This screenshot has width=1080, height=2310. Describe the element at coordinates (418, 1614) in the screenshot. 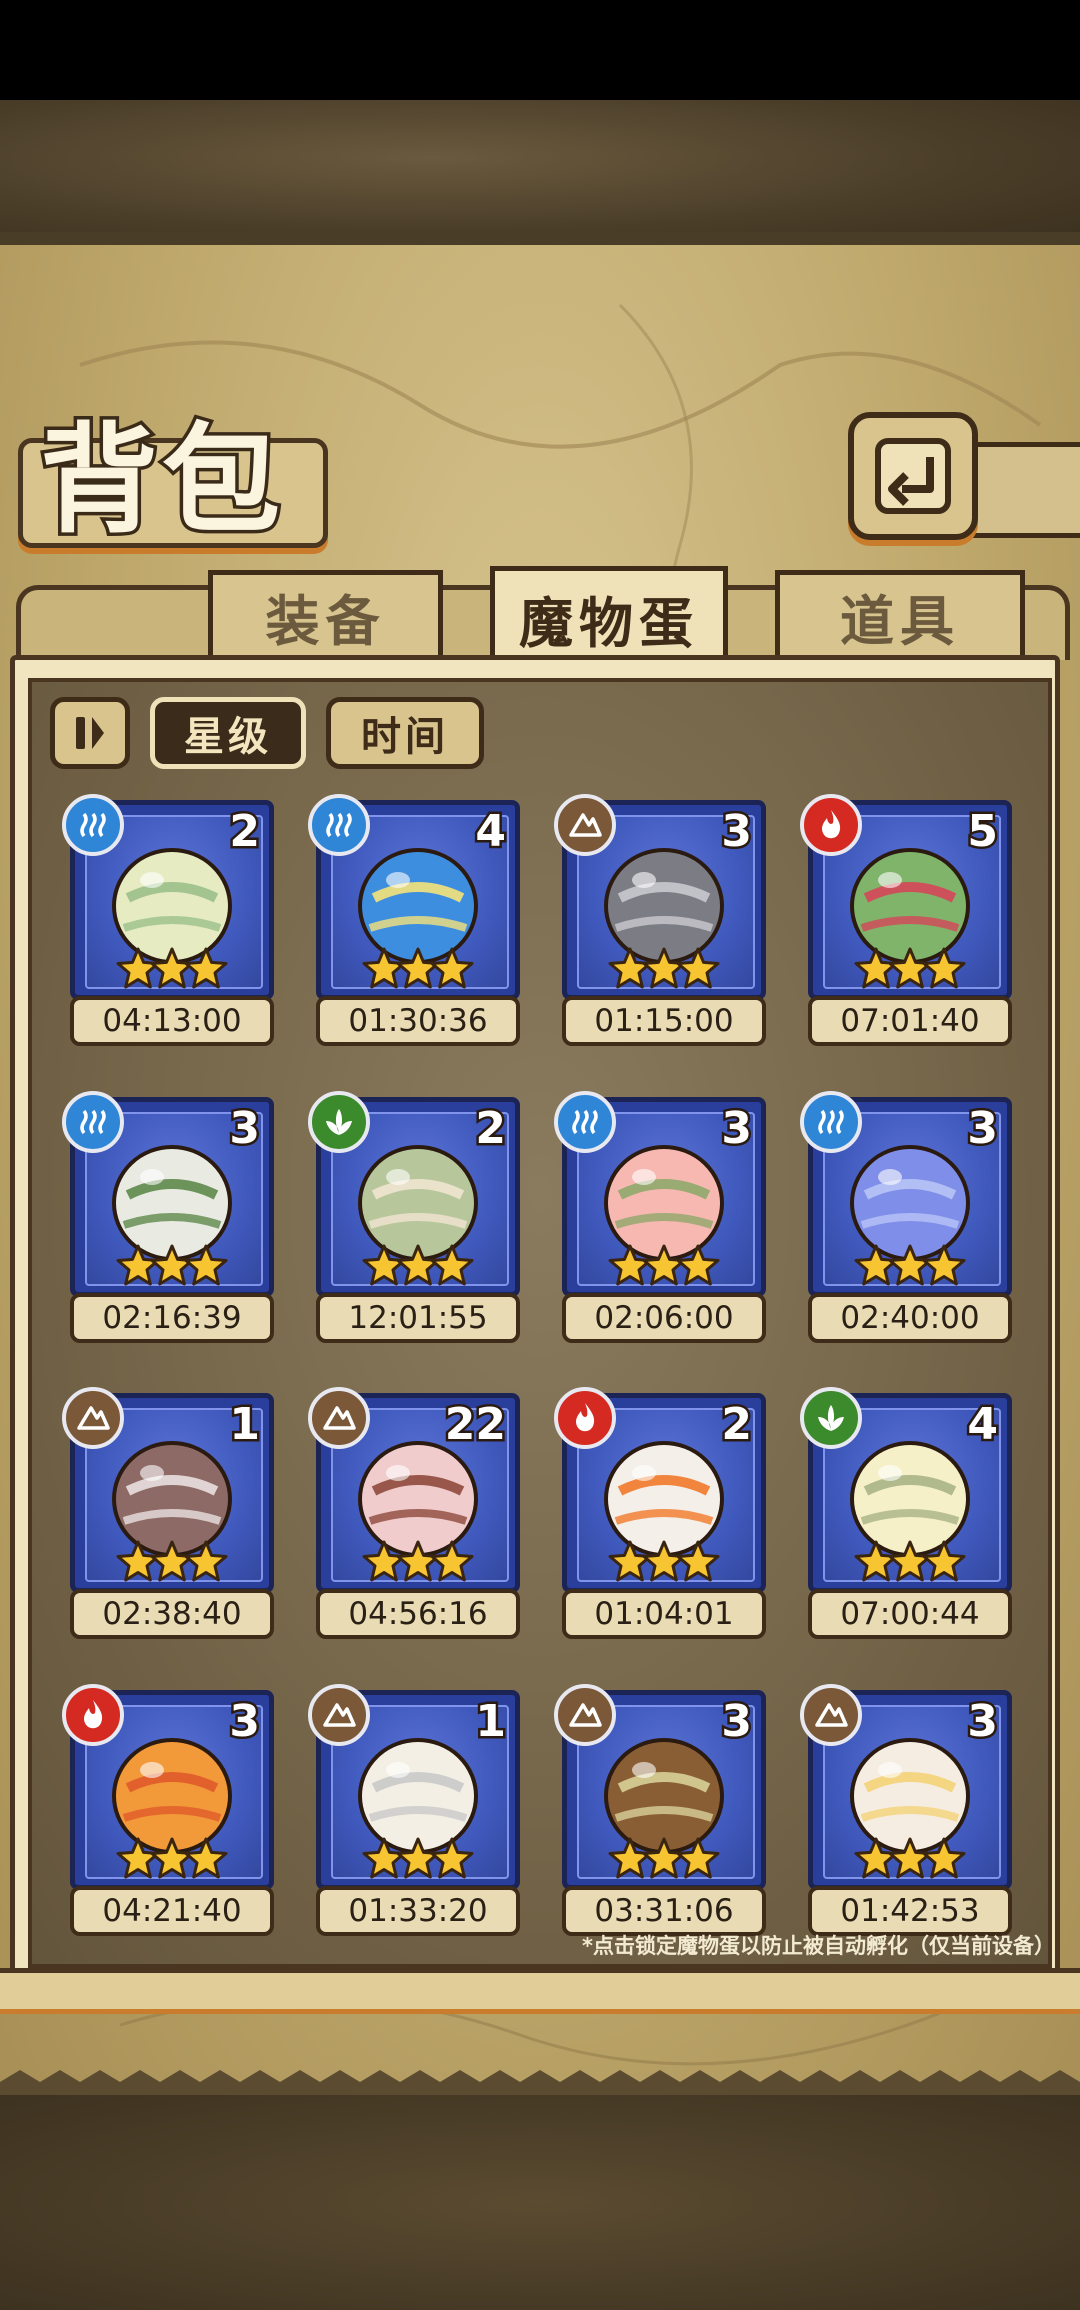

I see `hatch-timer: 04:56:16` at that location.